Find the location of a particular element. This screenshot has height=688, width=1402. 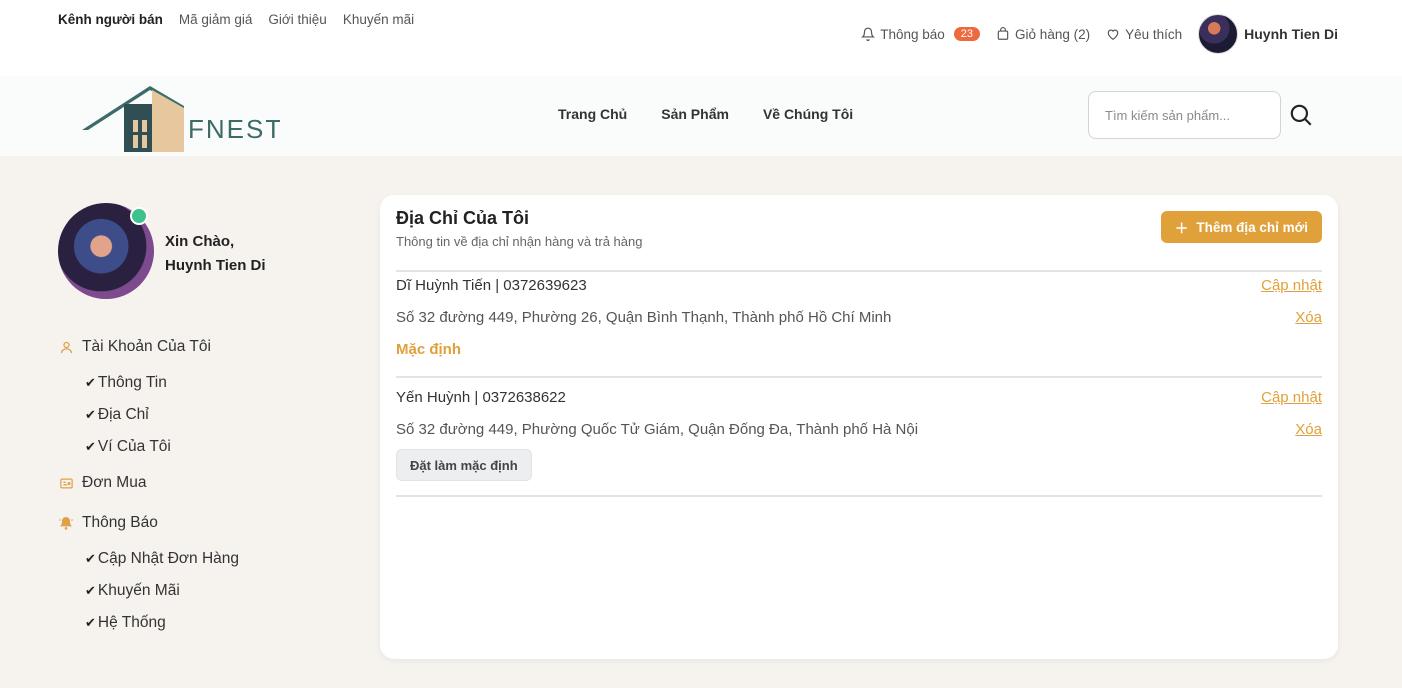

sidebar-item-wallet: ✔ Ví Của Tôi is located at coordinates (201, 447).